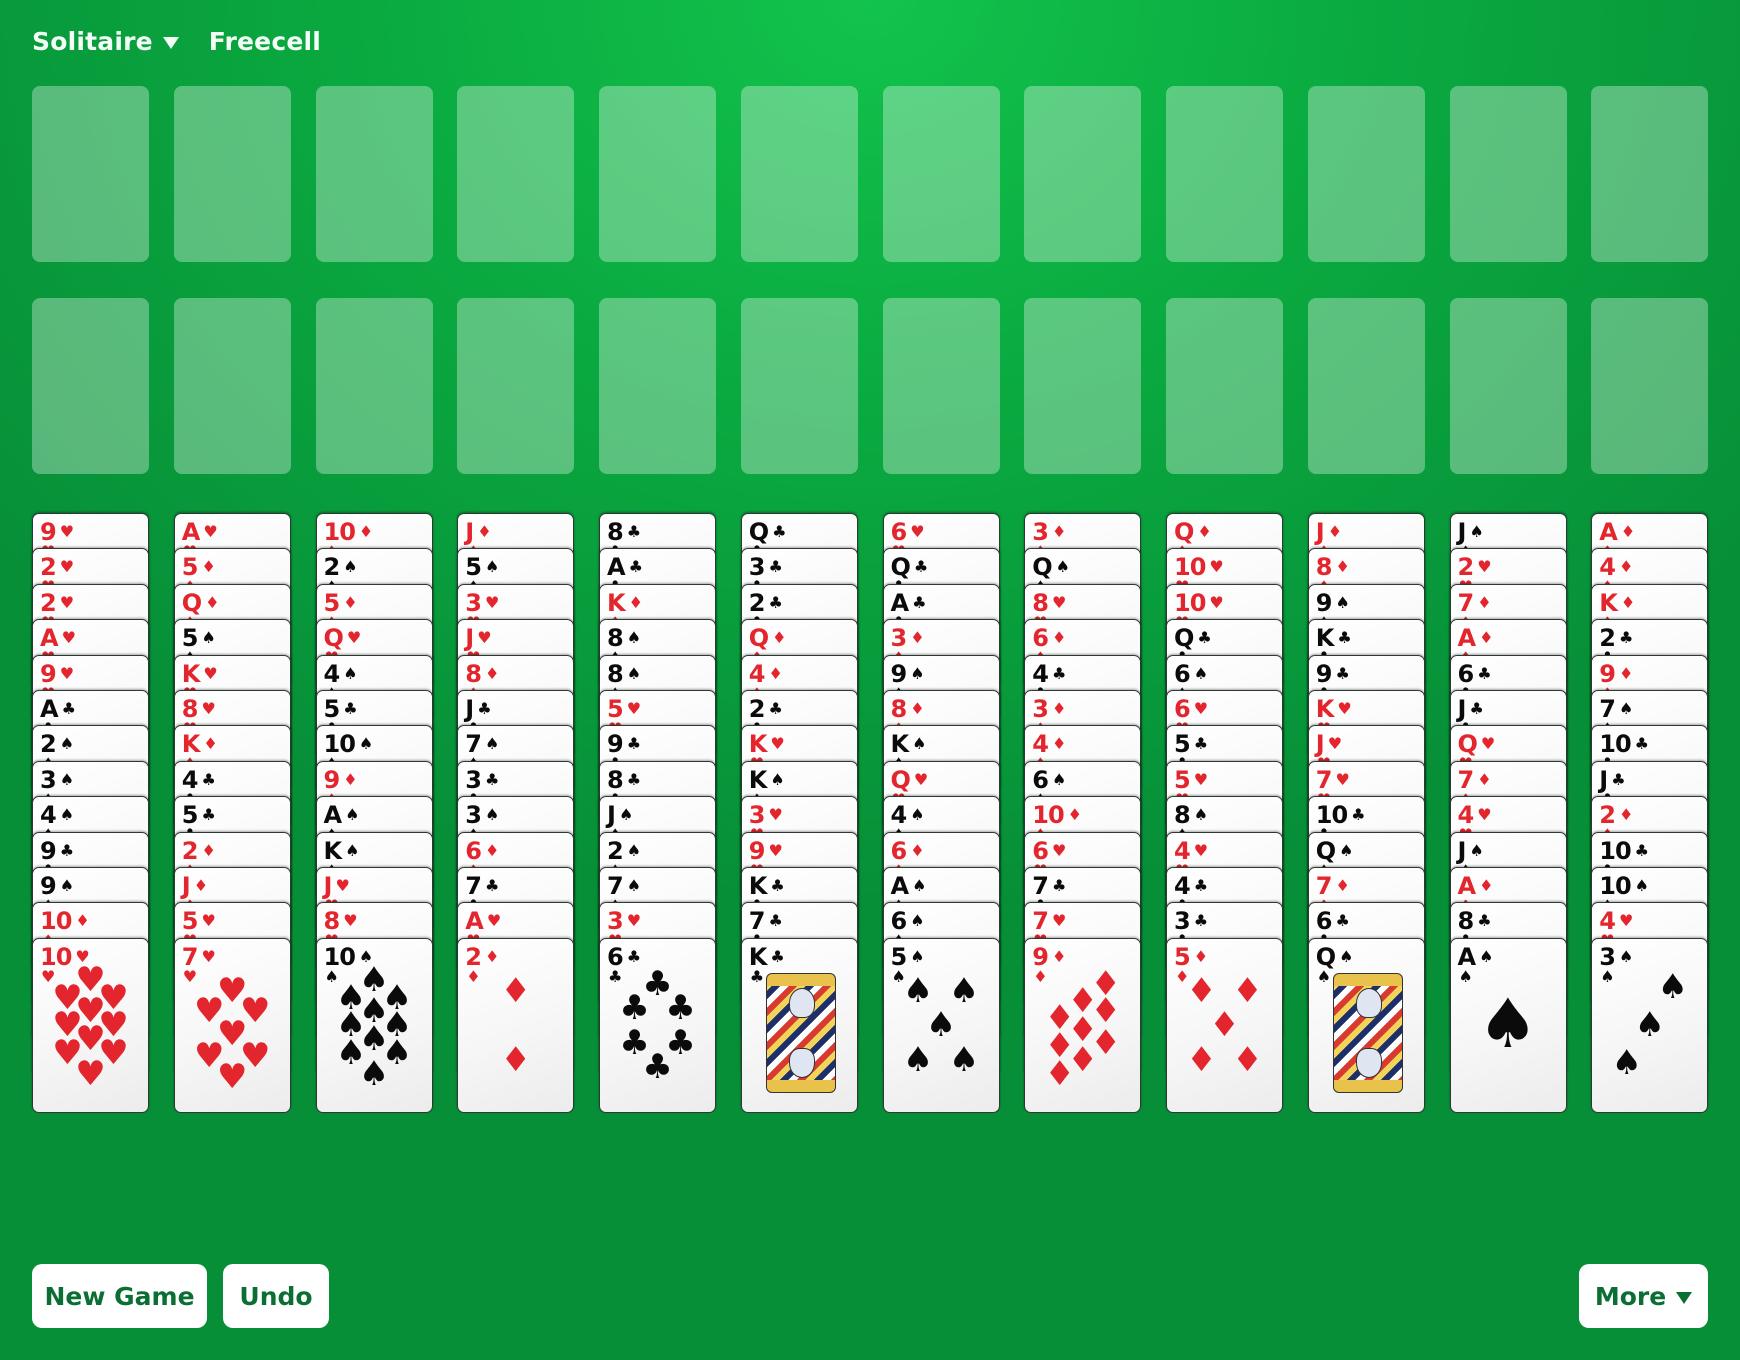  What do you see at coordinates (90, 1025) in the screenshot?
I see `playing-card: 10 ♥ ♥ ♥ ♥ ♥ ♥ ♥ ♥ ♥ ♥ ♥ ♥` at bounding box center [90, 1025].